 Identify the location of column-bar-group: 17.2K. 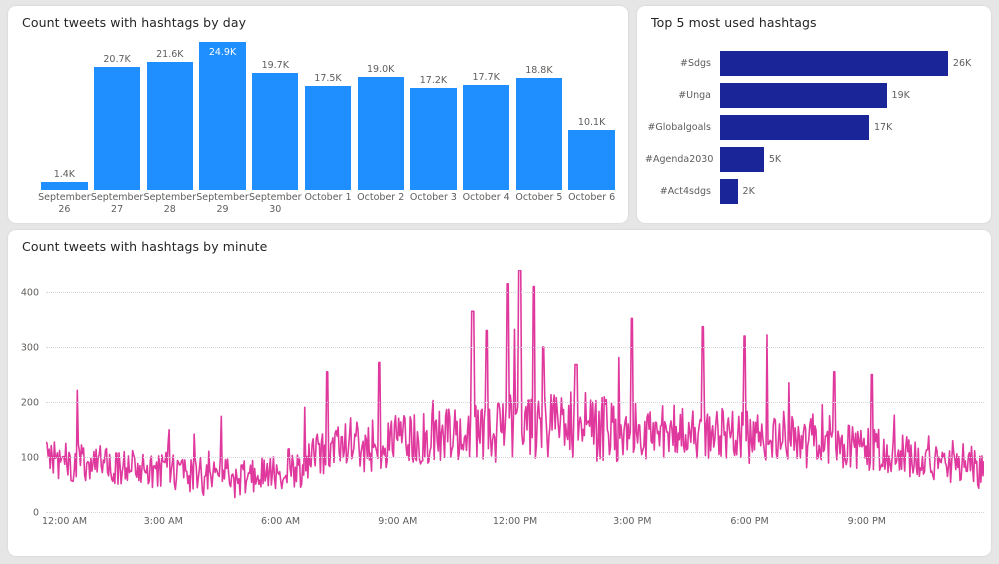
(433, 116).